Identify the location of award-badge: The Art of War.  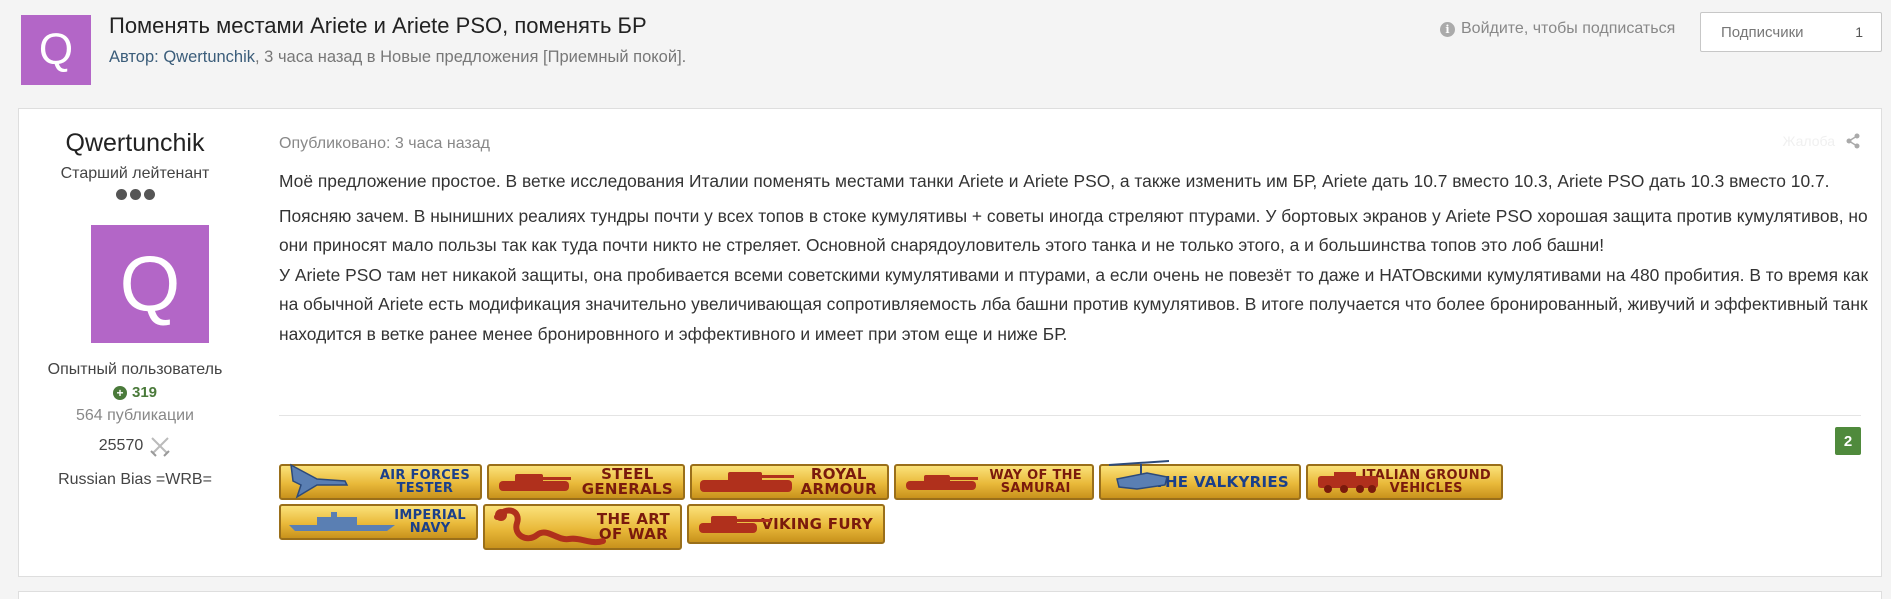
(582, 527).